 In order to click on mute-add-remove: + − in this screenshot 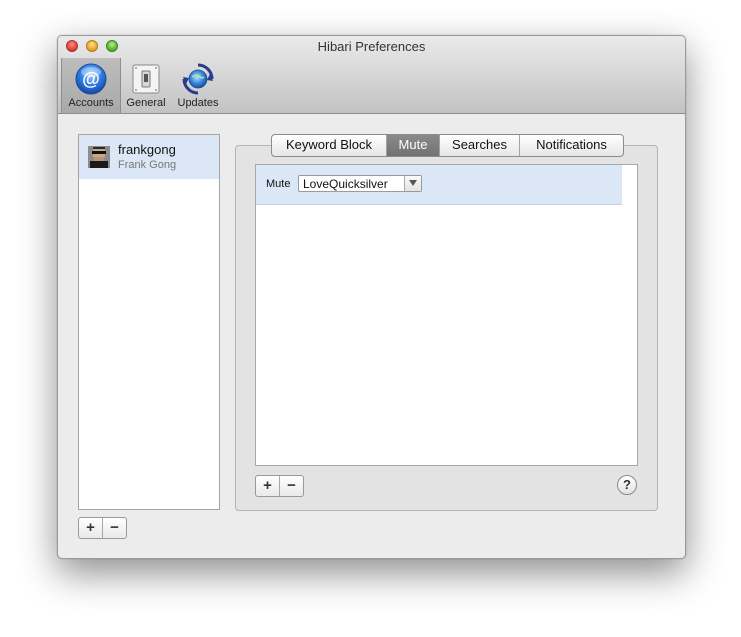, I will do `click(279, 486)`.